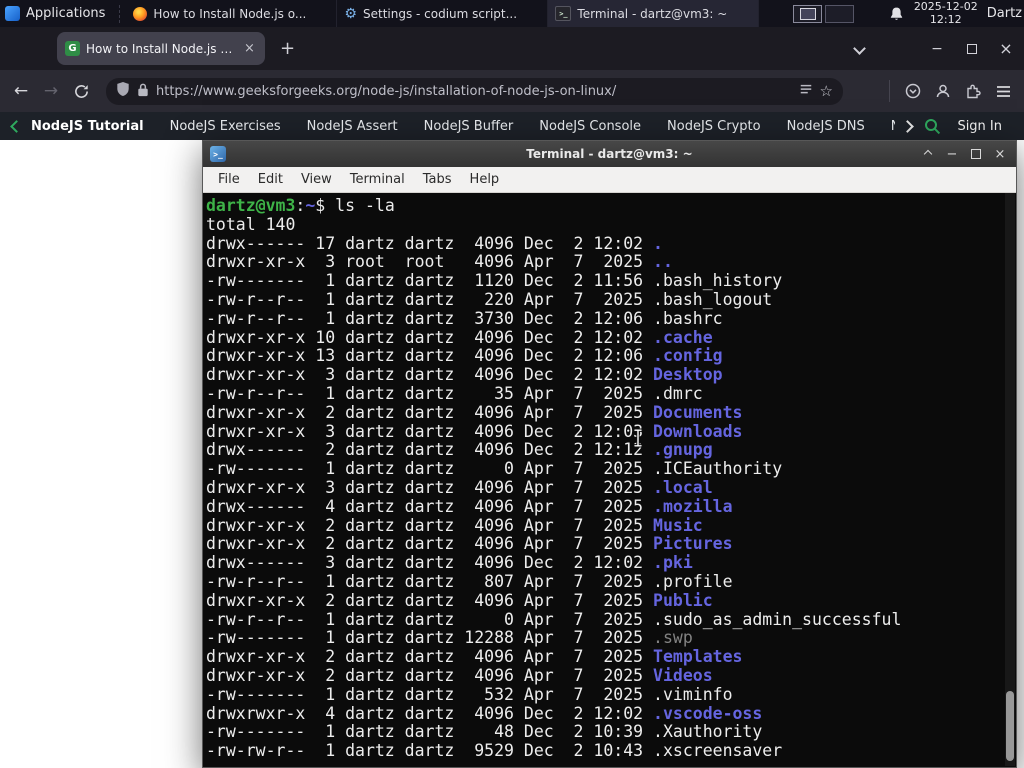 The image size is (1024, 768). I want to click on extensions-icon, so click(973, 91).